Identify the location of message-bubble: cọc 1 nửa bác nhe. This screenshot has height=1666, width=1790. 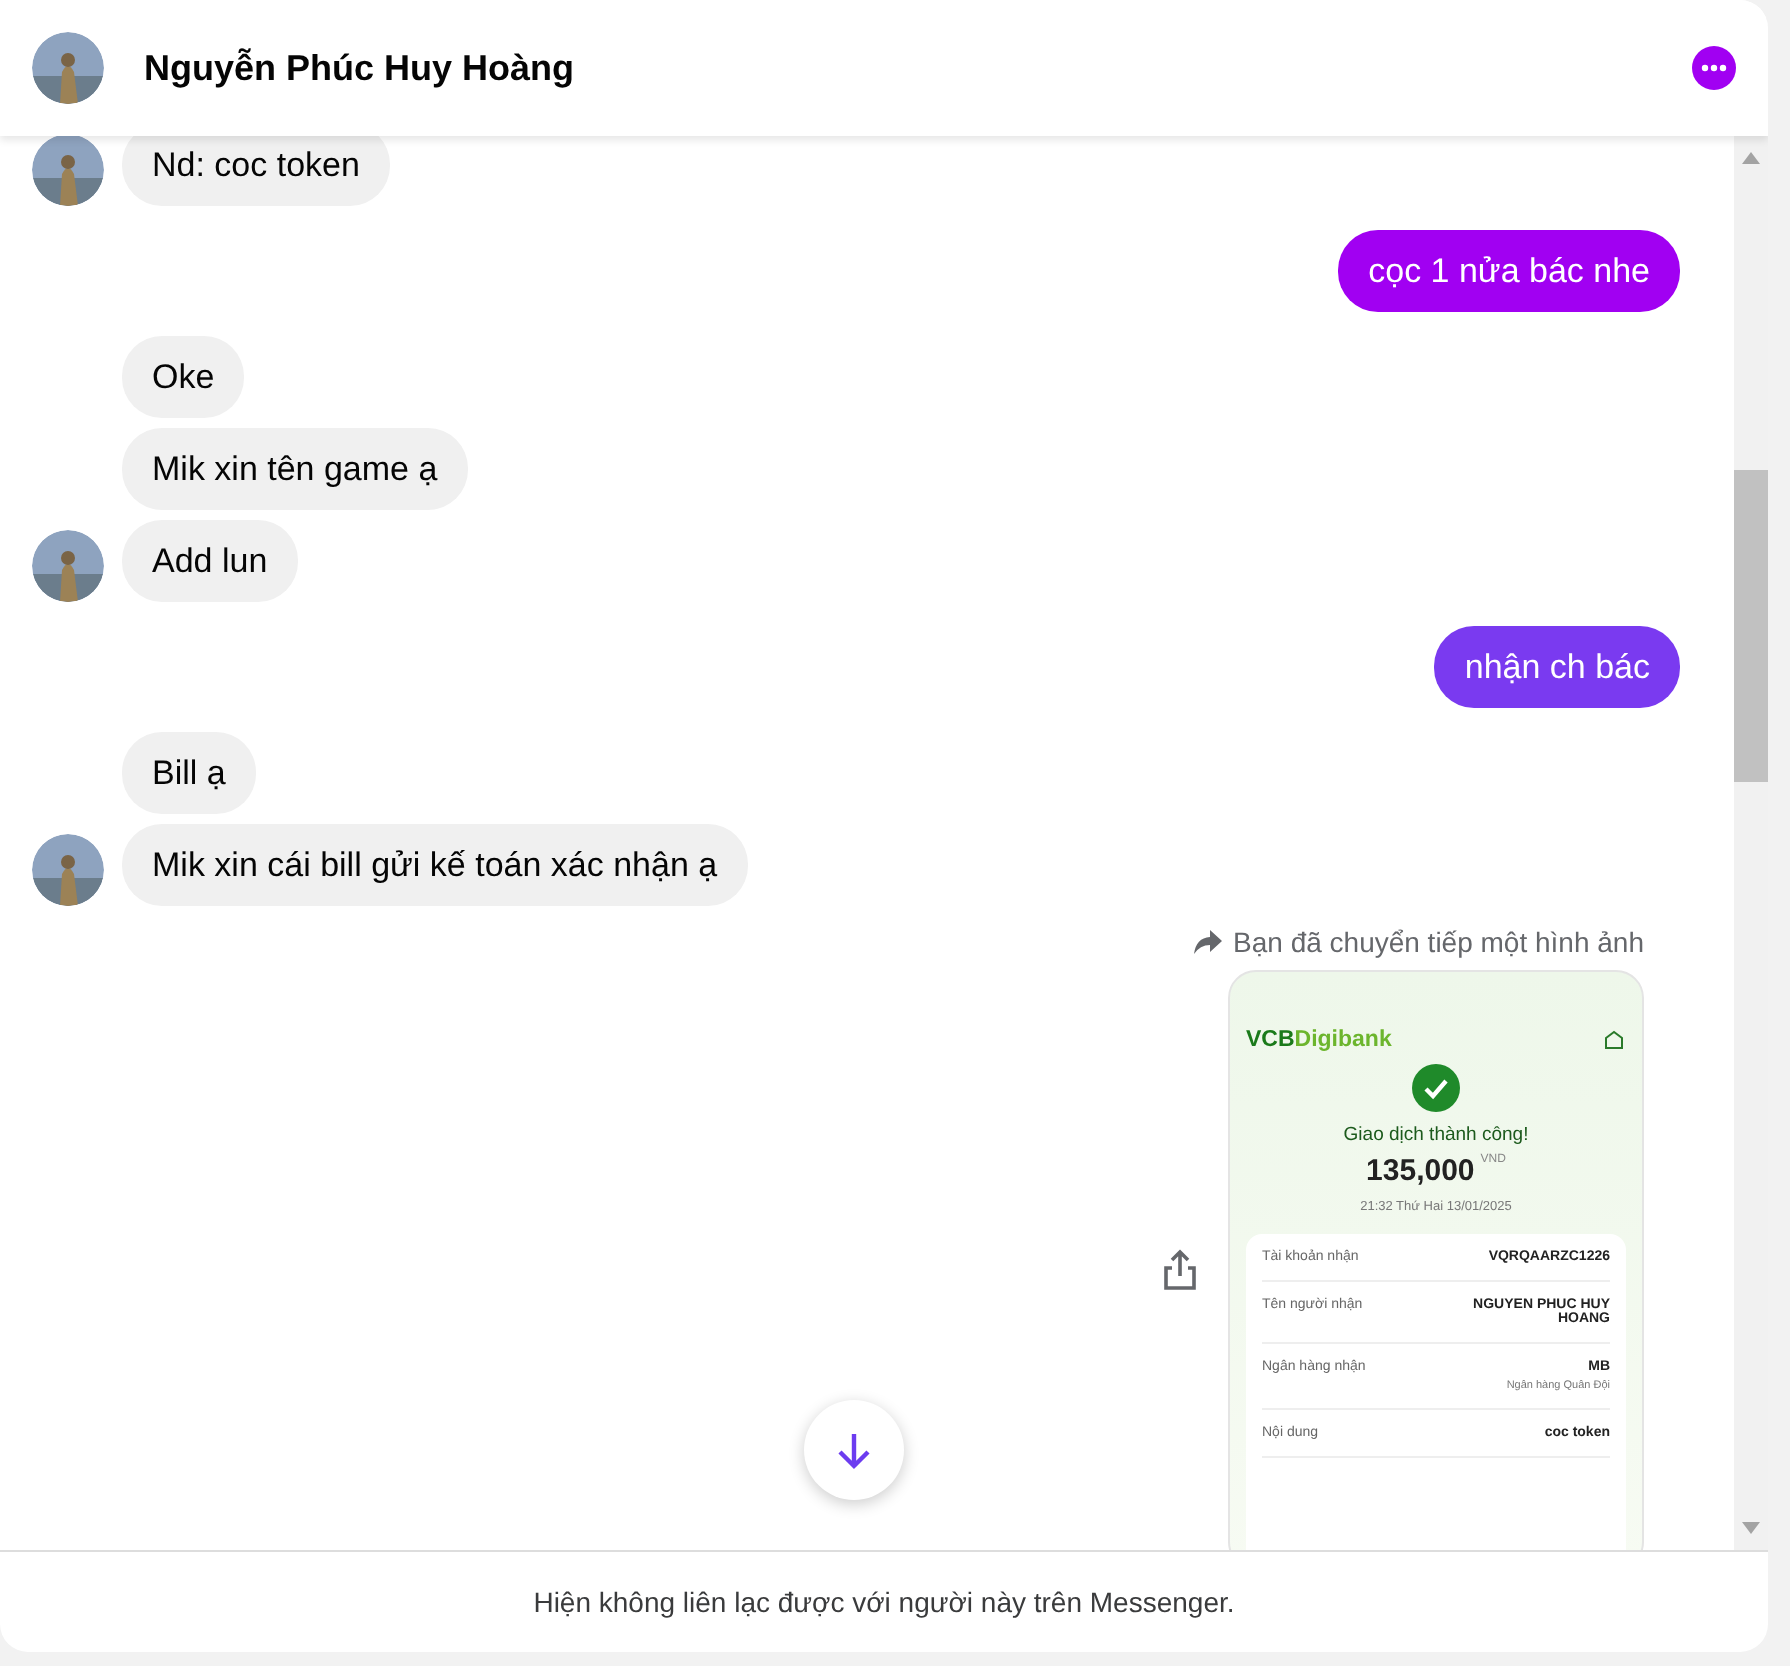
(1509, 271).